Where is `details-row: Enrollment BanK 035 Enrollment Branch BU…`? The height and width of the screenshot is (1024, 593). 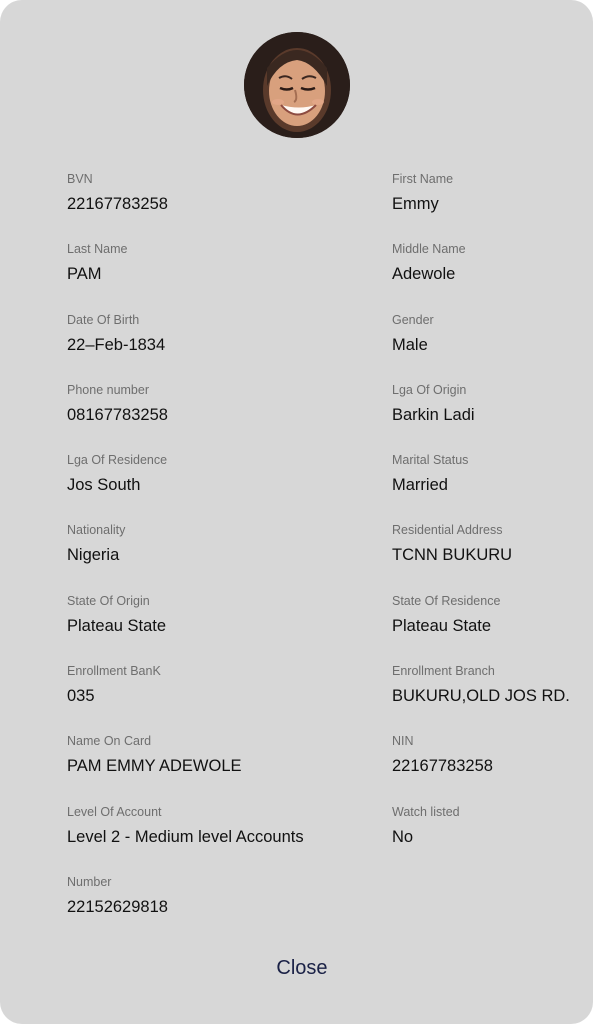 details-row: Enrollment BanK 035 Enrollment Branch BU… is located at coordinates (318, 698).